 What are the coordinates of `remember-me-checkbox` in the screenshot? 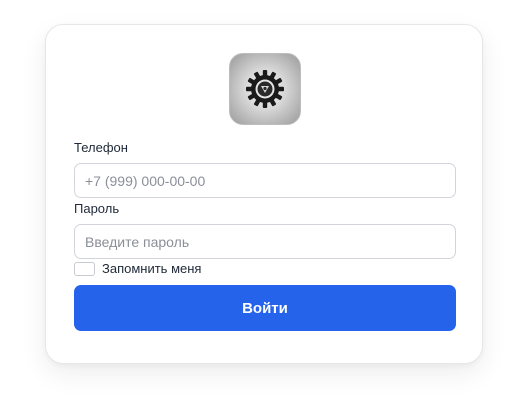 It's located at (84, 268).